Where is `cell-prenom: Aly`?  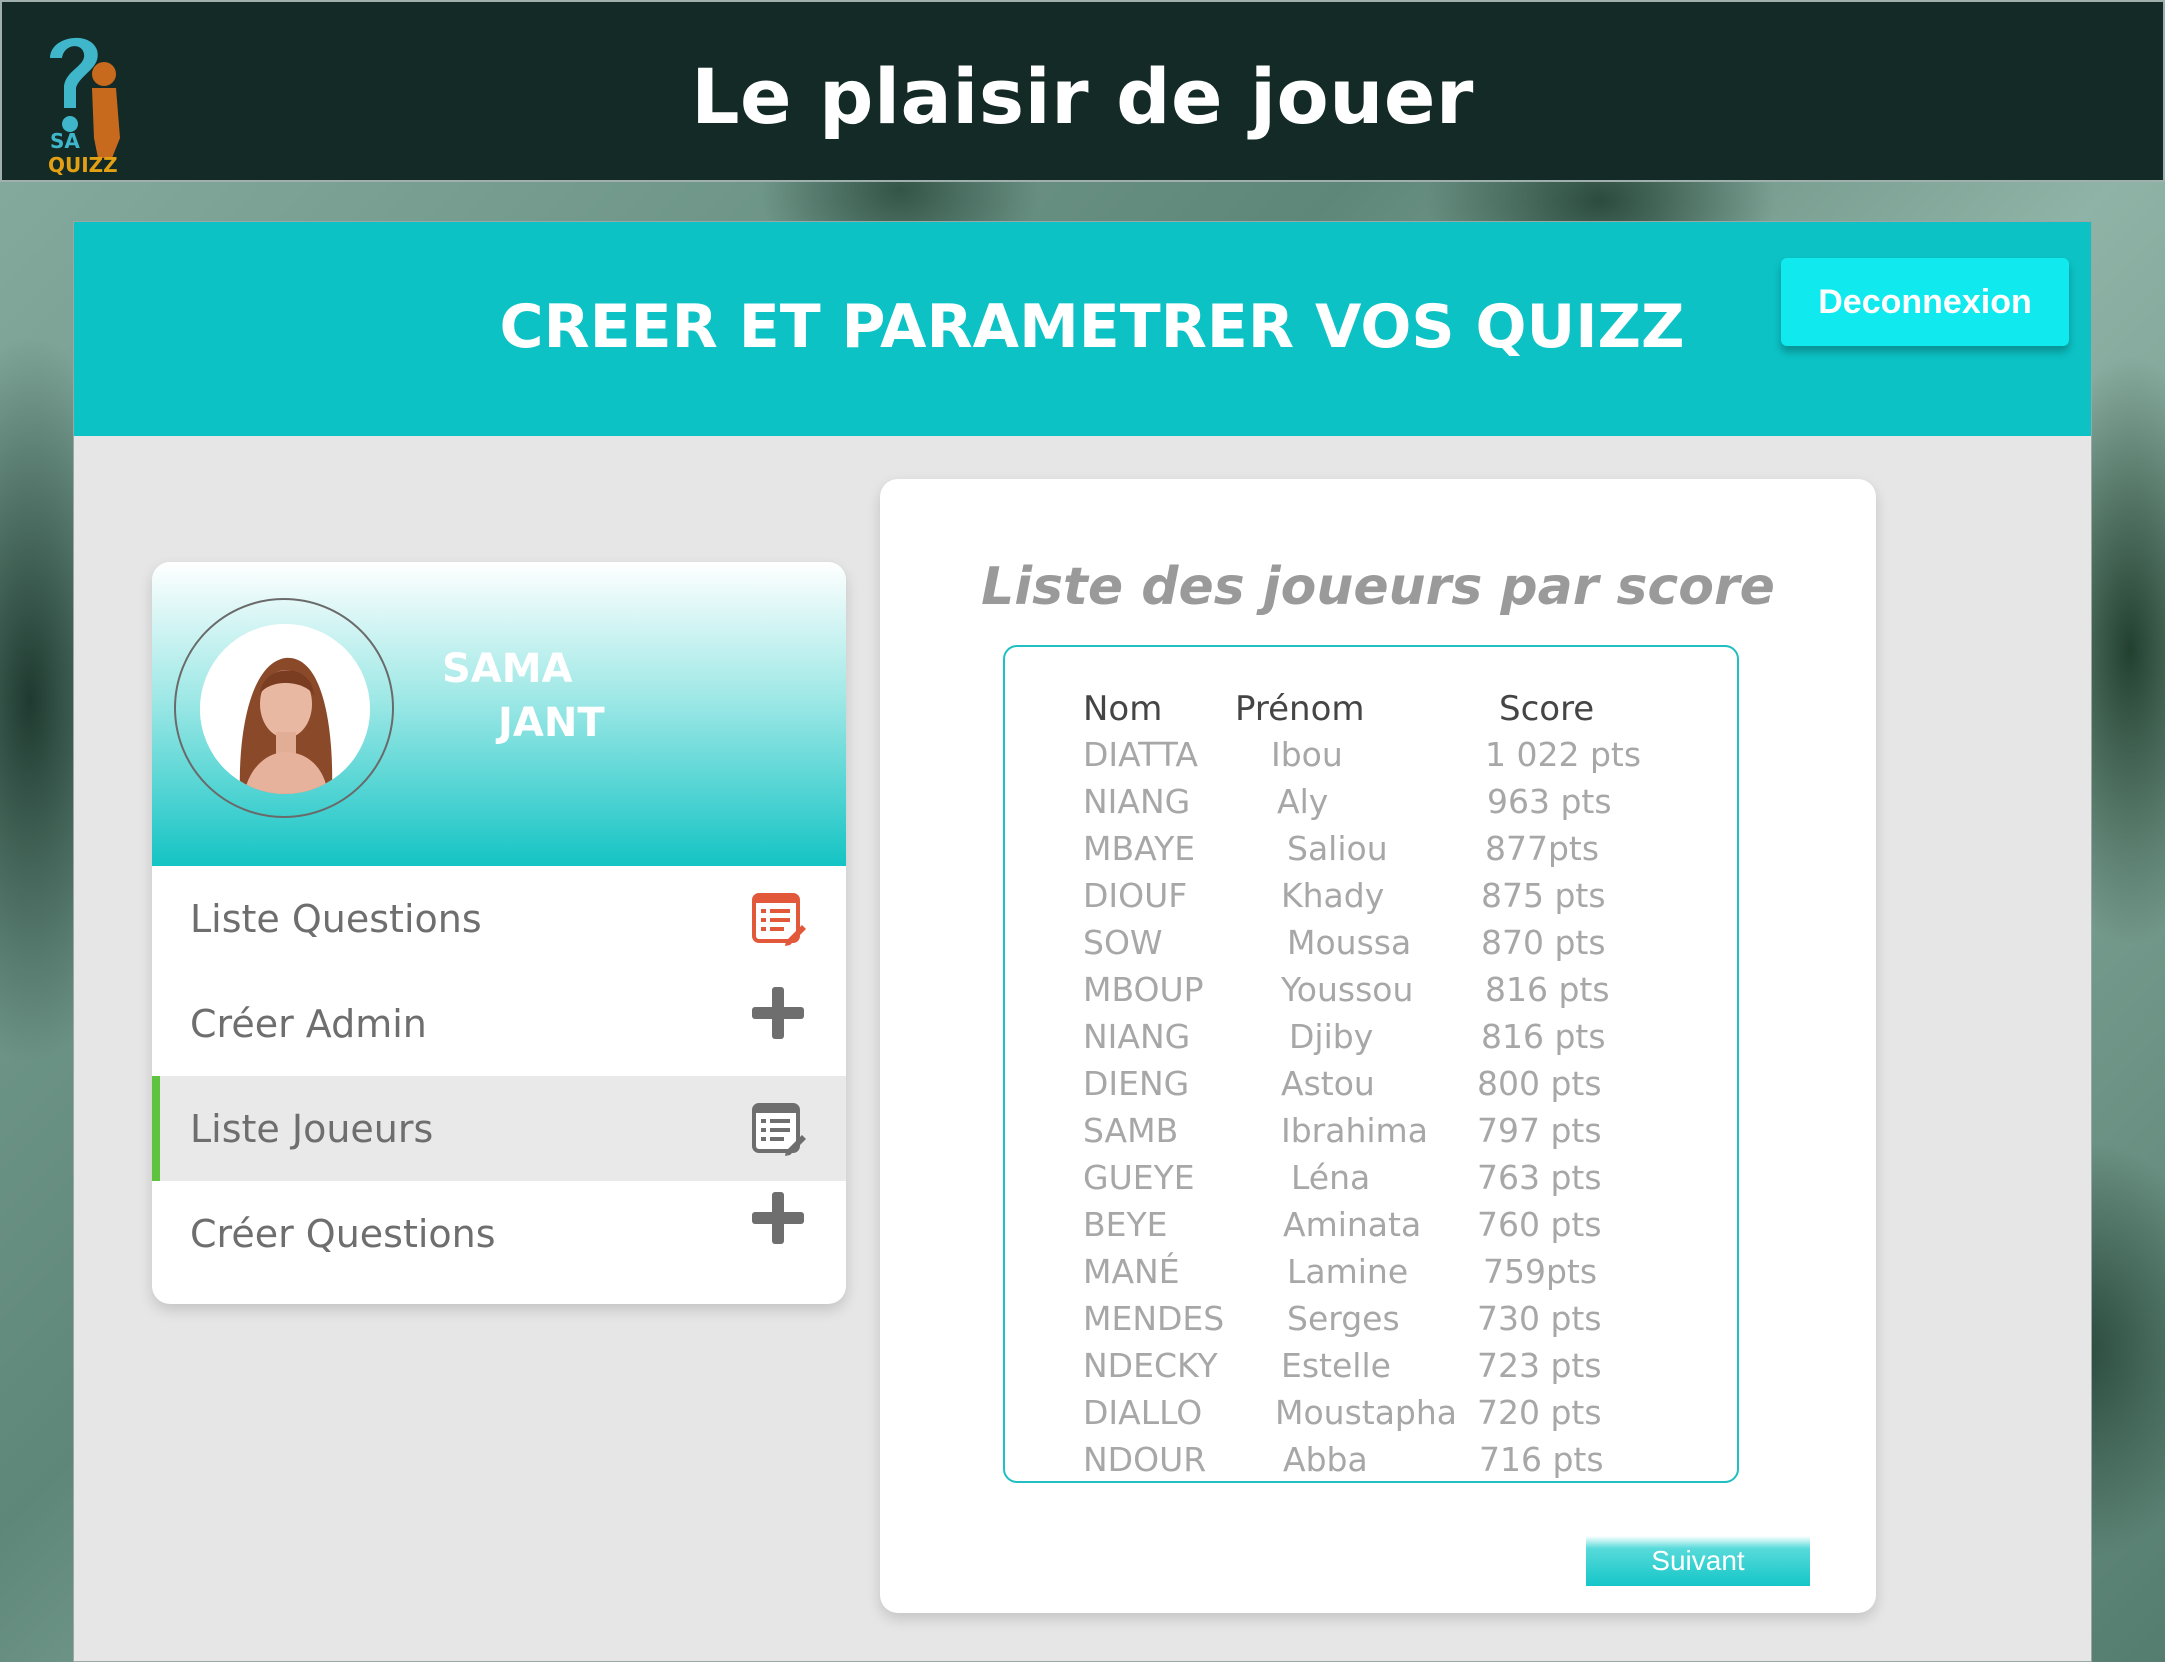
cell-prenom: Aly is located at coordinates (1303, 801).